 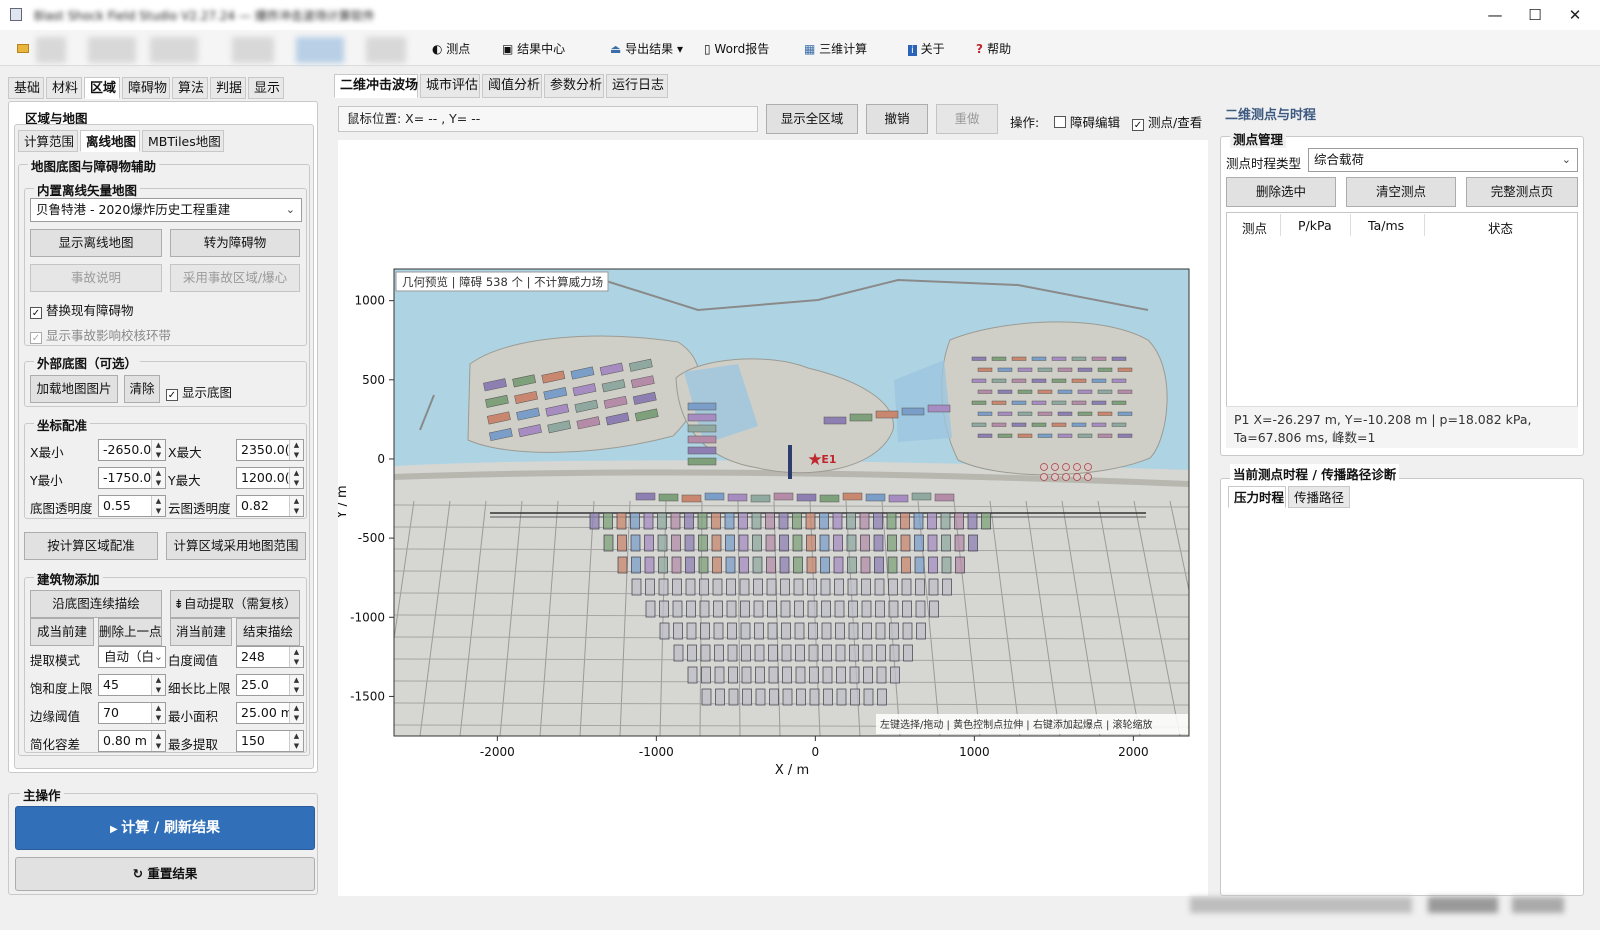 I want to click on tab-obstacle: 障碍物, so click(x=146, y=88).